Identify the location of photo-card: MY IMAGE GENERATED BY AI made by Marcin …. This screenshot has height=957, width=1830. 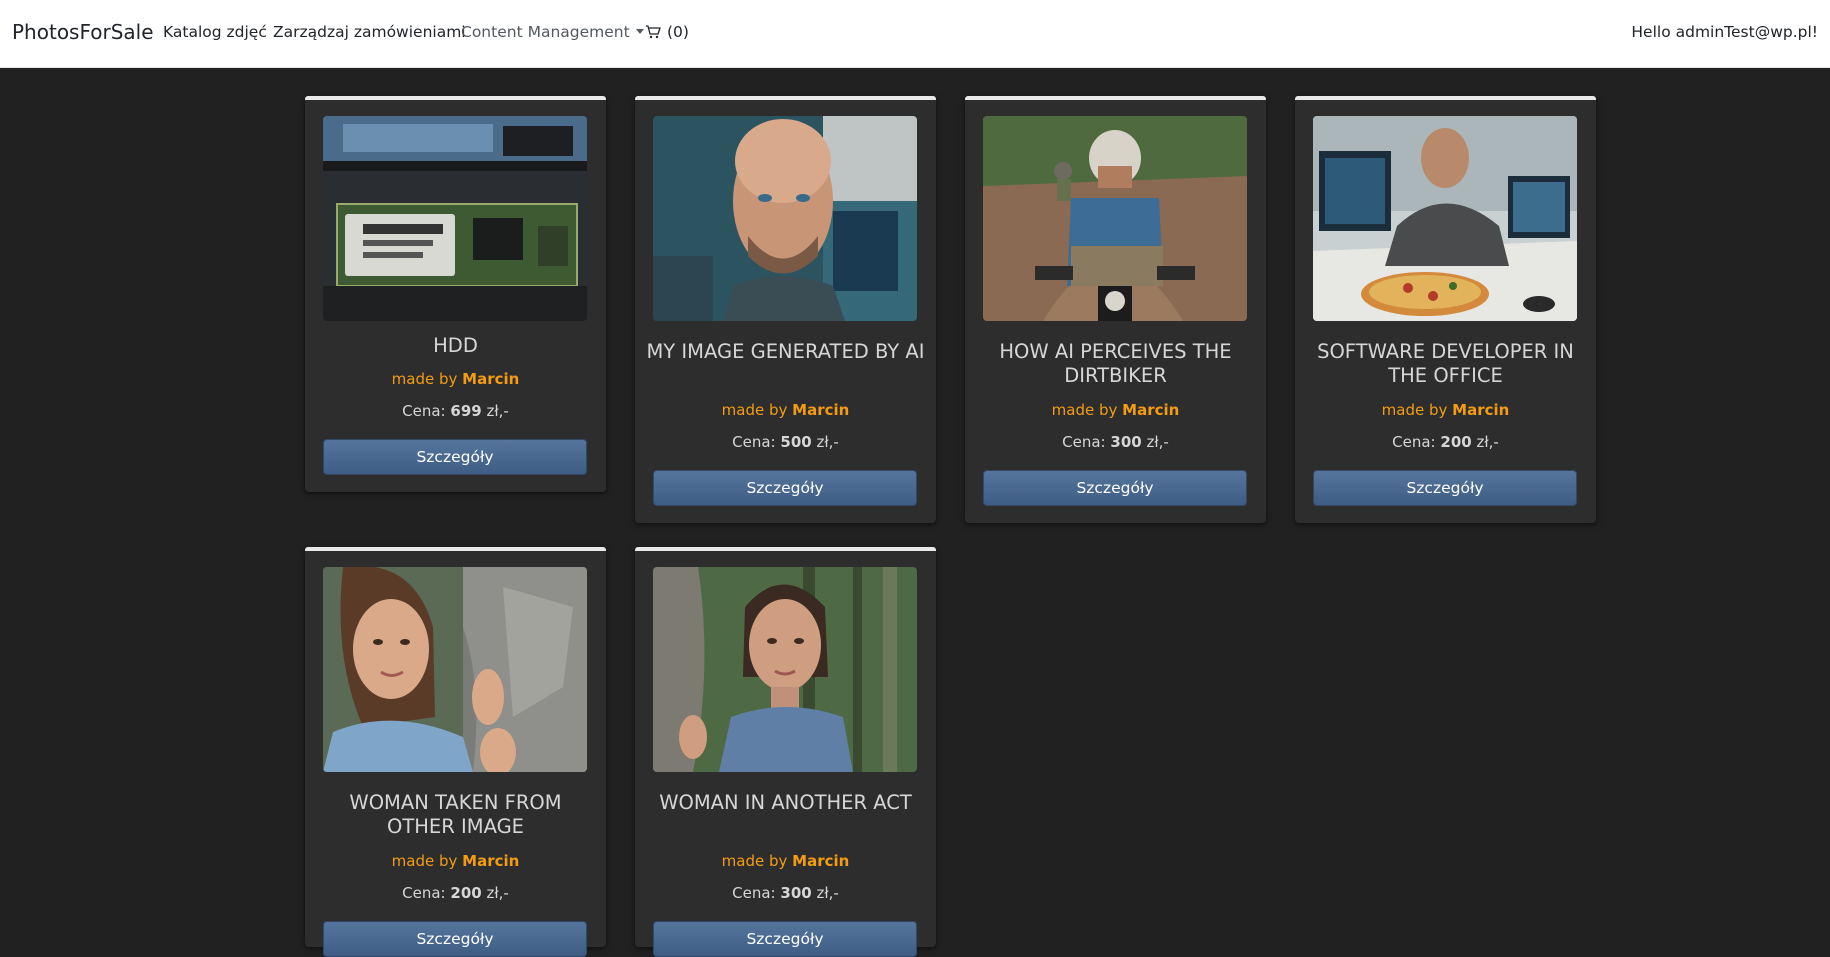
(785, 309).